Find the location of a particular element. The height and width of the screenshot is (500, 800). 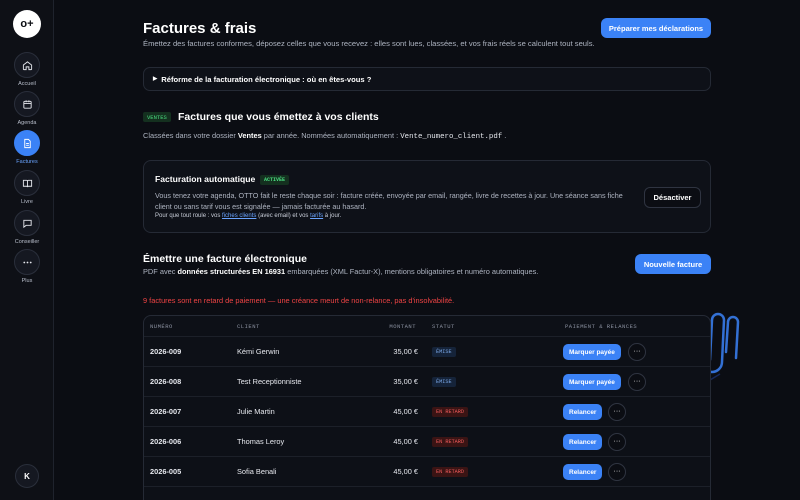

note-text: (avec email) et vos is located at coordinates (283, 216).